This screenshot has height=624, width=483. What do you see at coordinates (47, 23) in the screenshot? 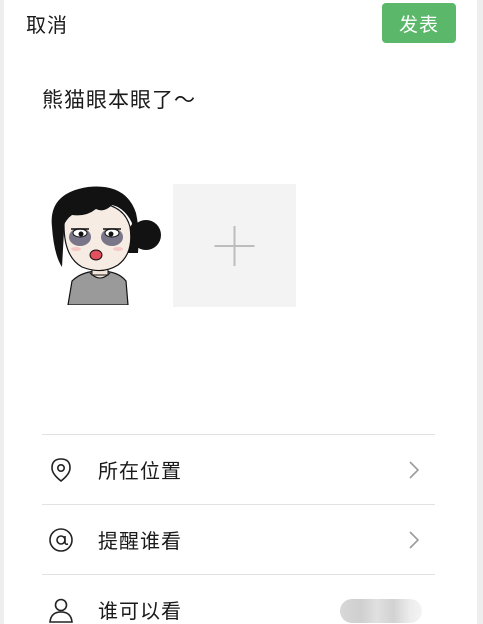
I see `cancel-button: 取消` at bounding box center [47, 23].